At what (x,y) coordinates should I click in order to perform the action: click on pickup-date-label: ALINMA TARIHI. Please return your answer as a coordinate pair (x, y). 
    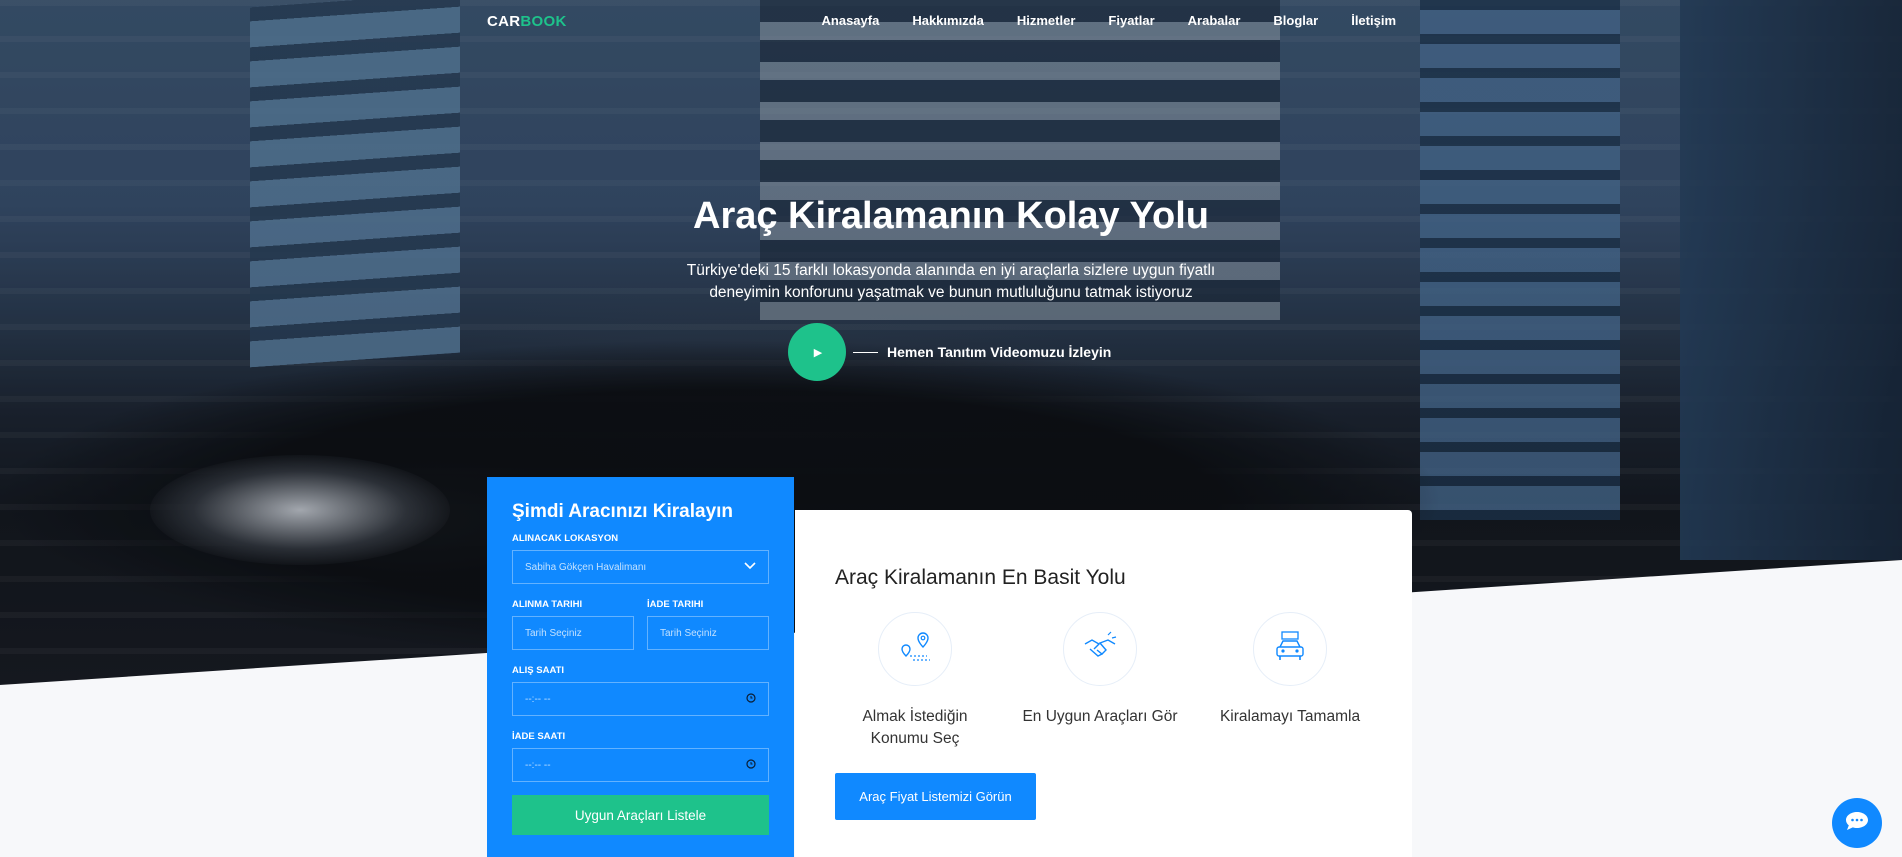
    Looking at the image, I should click on (547, 604).